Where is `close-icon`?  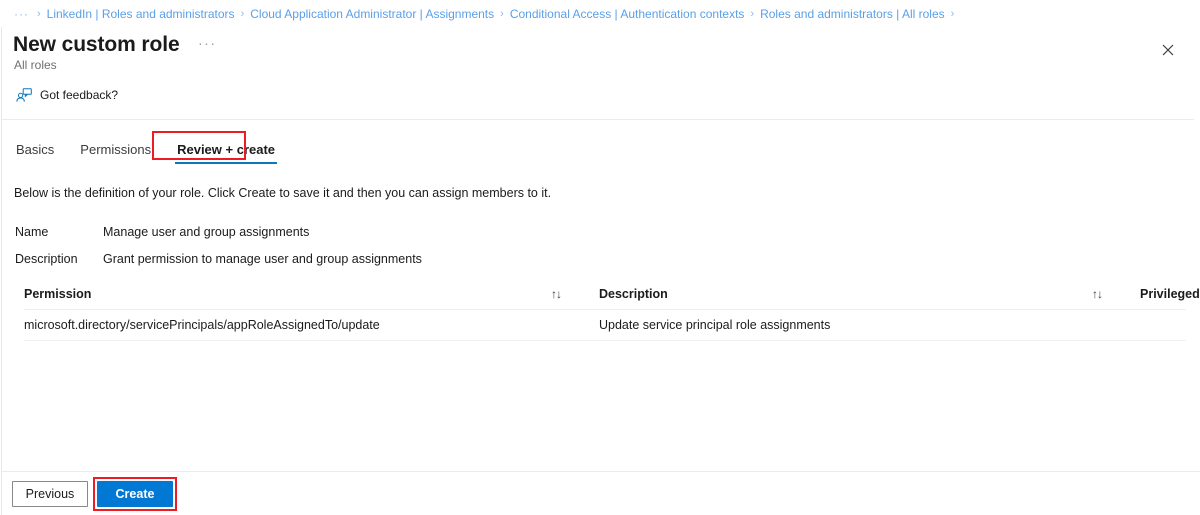 close-icon is located at coordinates (1168, 50).